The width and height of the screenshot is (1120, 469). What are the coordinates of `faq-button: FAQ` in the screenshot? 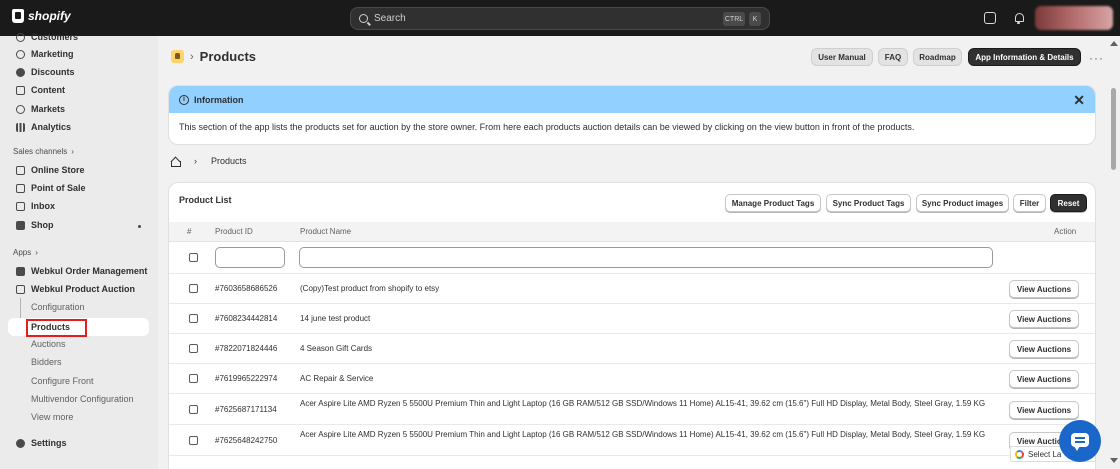 It's located at (893, 57).